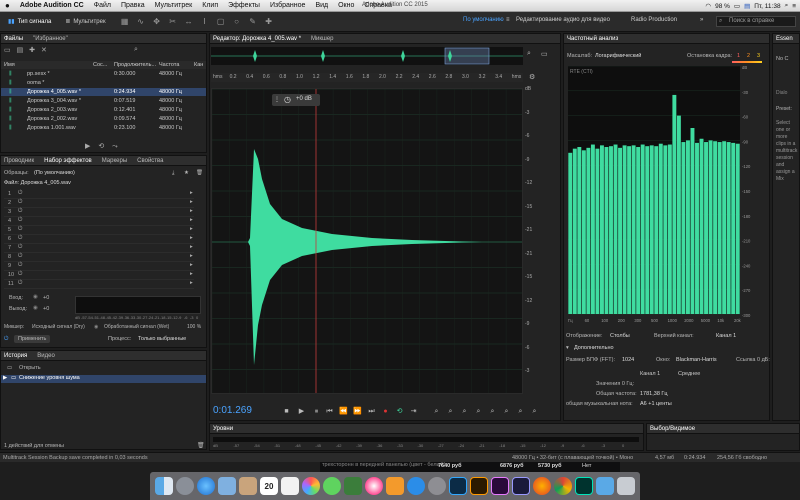  Describe the element at coordinates (696, 360) in the screenshot. I see `window-dropdown: Blackman-Harris` at that location.